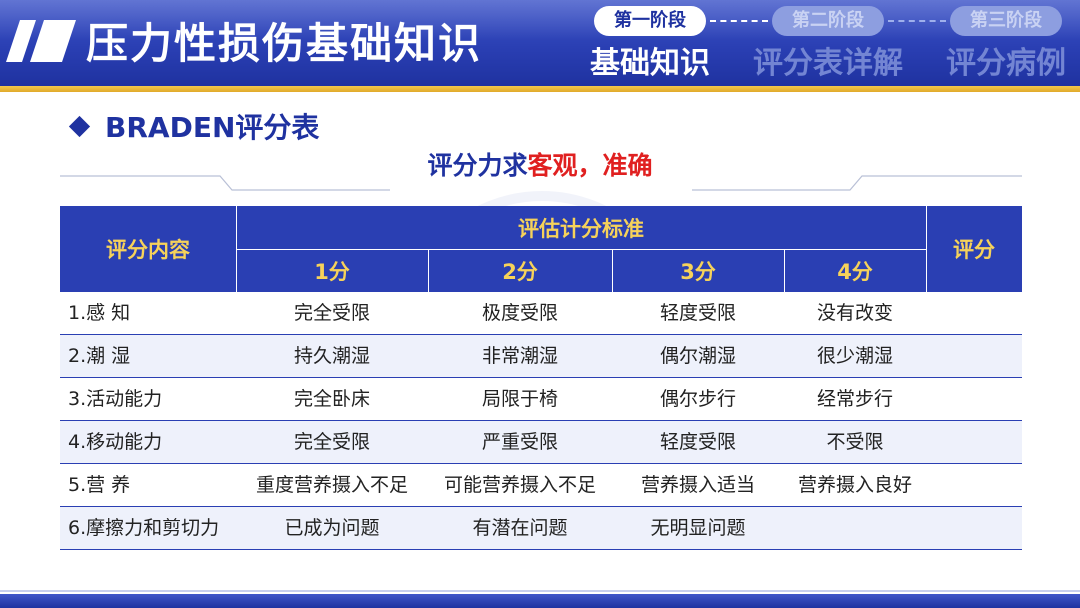 Image resolution: width=1080 pixels, height=608 pixels. I want to click on table-row: 3.活动能力 完全卧床 局限于椅 偶尔步行 经常步行, so click(541, 399).